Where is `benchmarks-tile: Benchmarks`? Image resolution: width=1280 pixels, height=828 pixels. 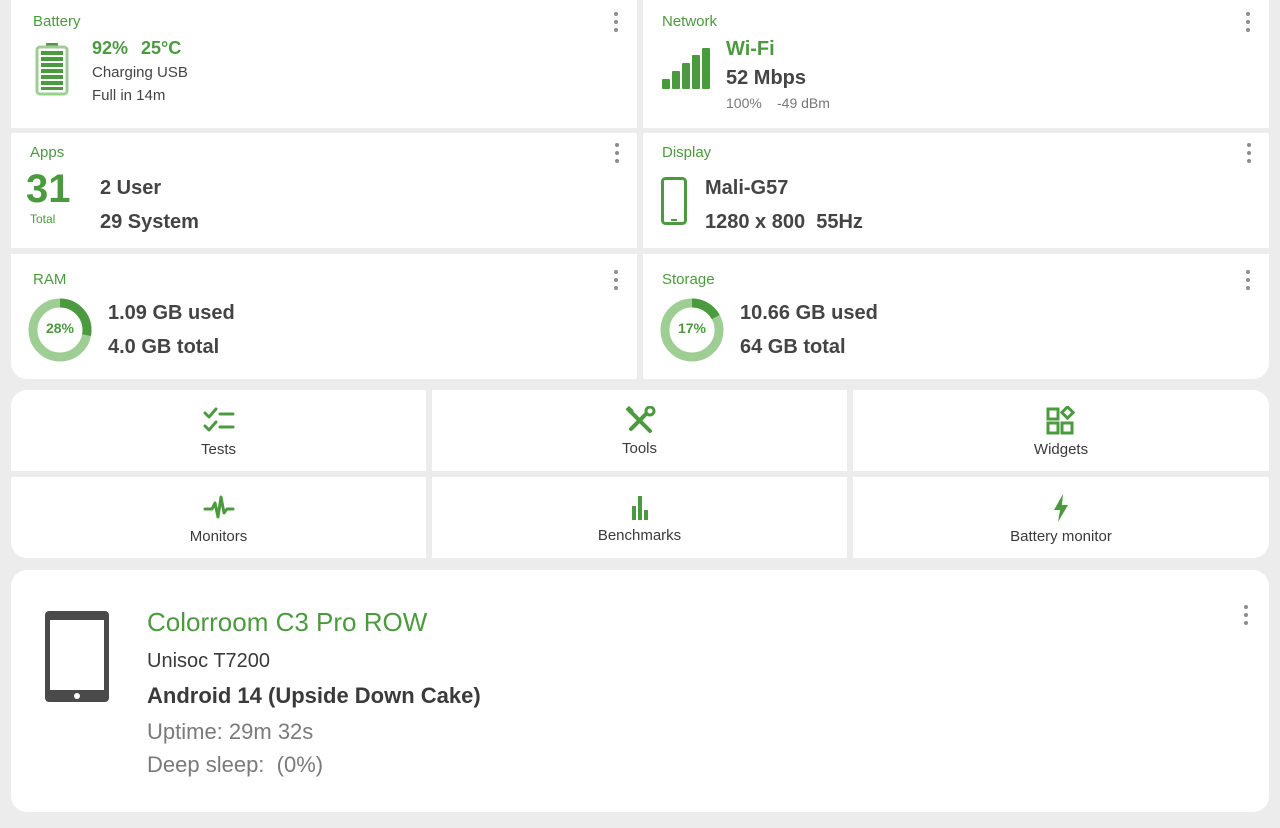
benchmarks-tile: Benchmarks is located at coordinates (639, 517).